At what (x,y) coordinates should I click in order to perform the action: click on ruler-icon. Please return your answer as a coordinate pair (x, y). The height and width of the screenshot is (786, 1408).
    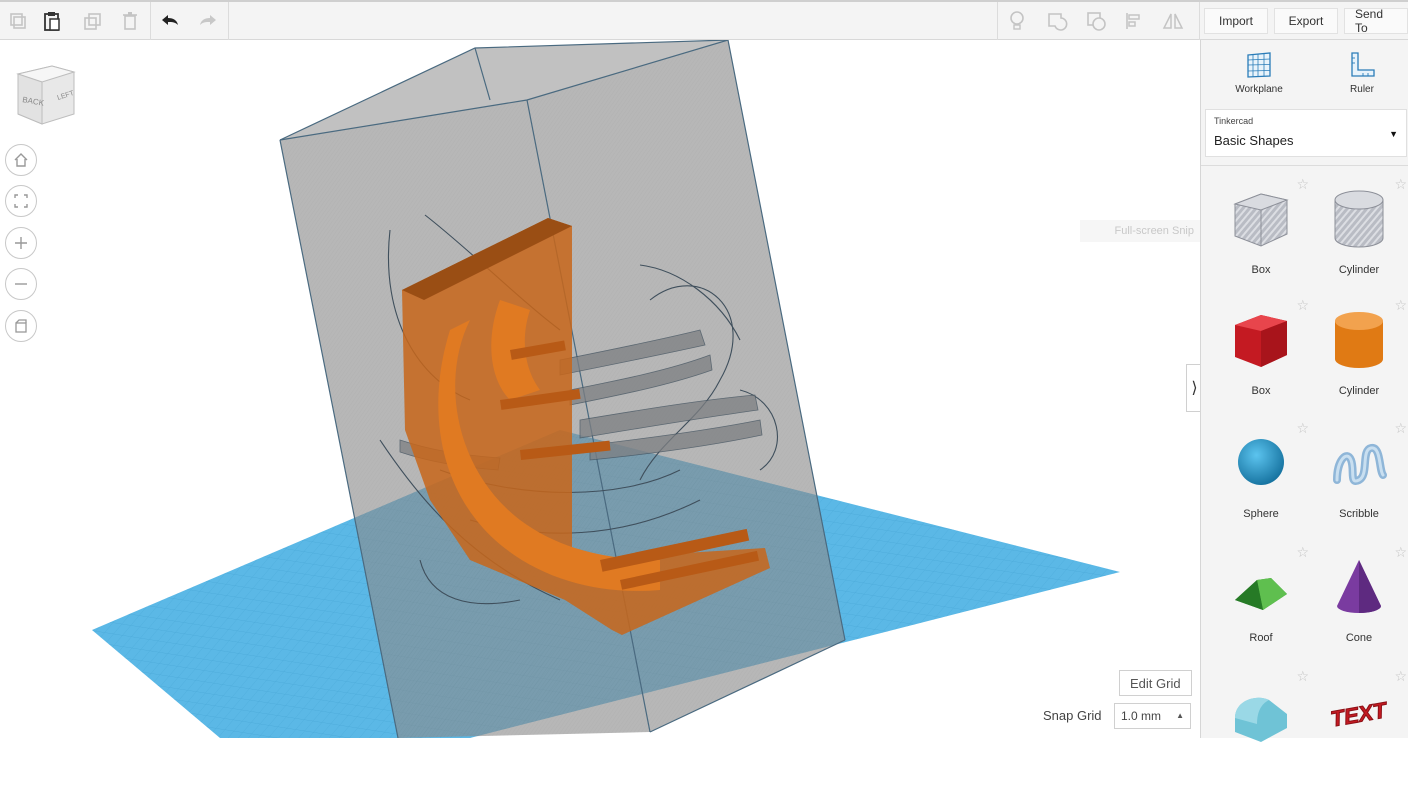
    Looking at the image, I should click on (1363, 64).